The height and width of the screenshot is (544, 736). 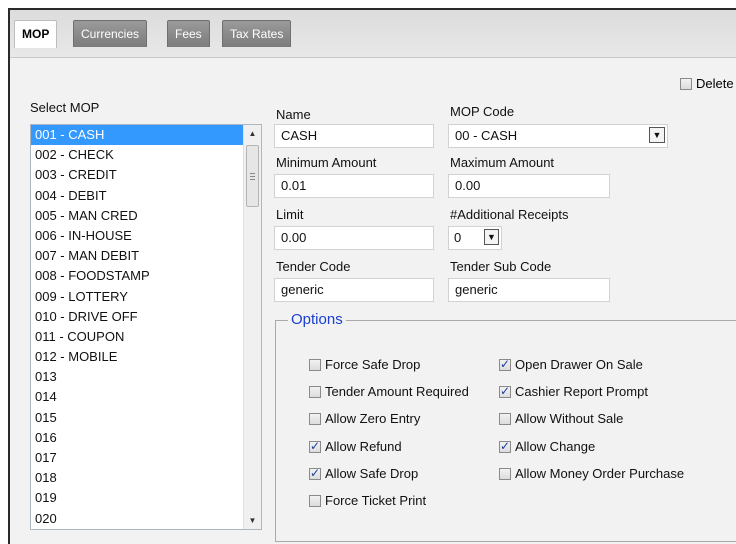 I want to click on delete-label: Delete, so click(x=715, y=83).